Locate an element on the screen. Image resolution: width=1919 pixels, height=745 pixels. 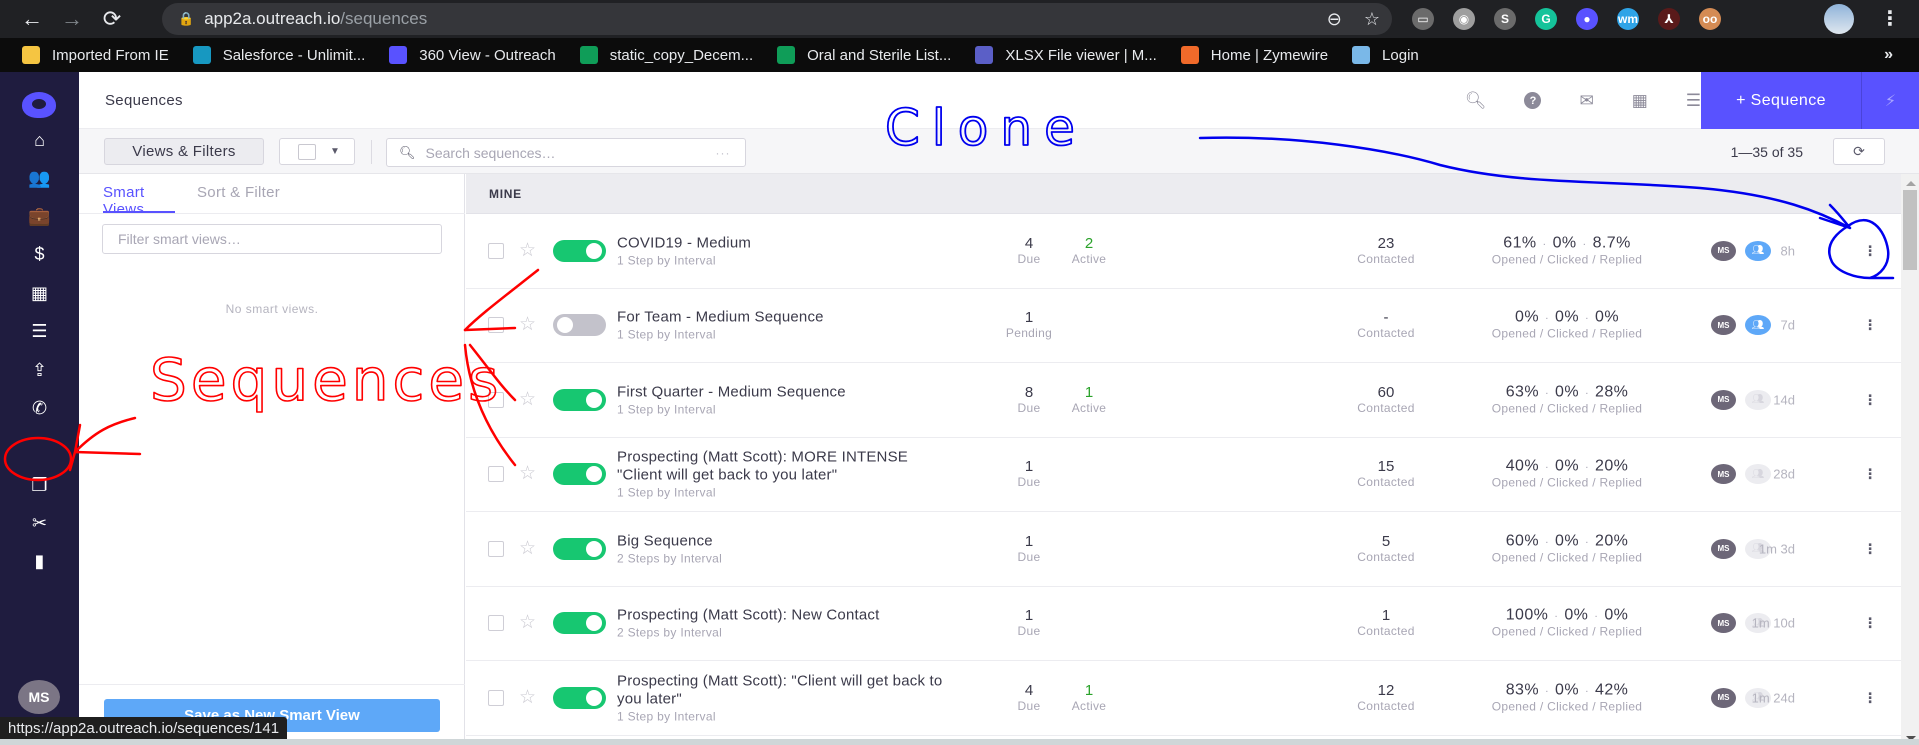
rail-item-accounts: 💼 is located at coordinates (39, 216).